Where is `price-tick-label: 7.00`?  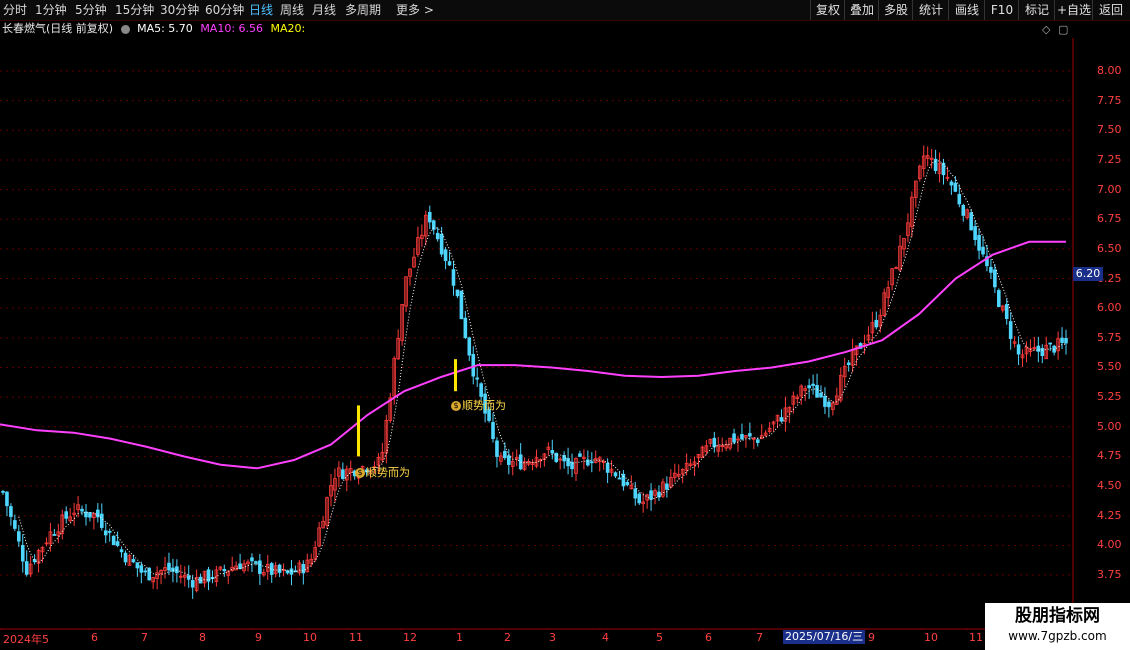
price-tick-label: 7.00 is located at coordinates (1109, 189).